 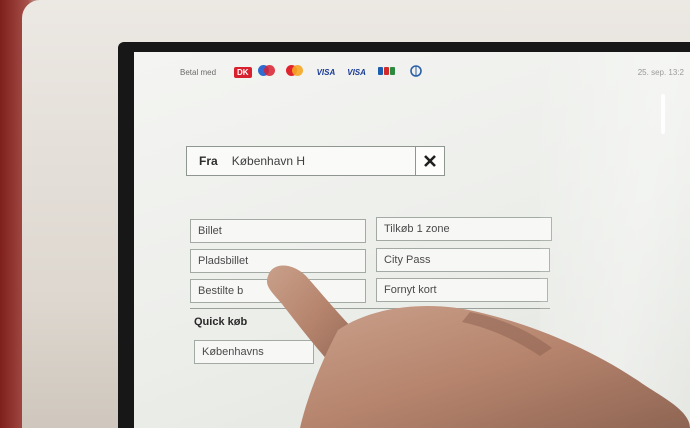 I want to click on maestro-logo, so click(x=268, y=72).